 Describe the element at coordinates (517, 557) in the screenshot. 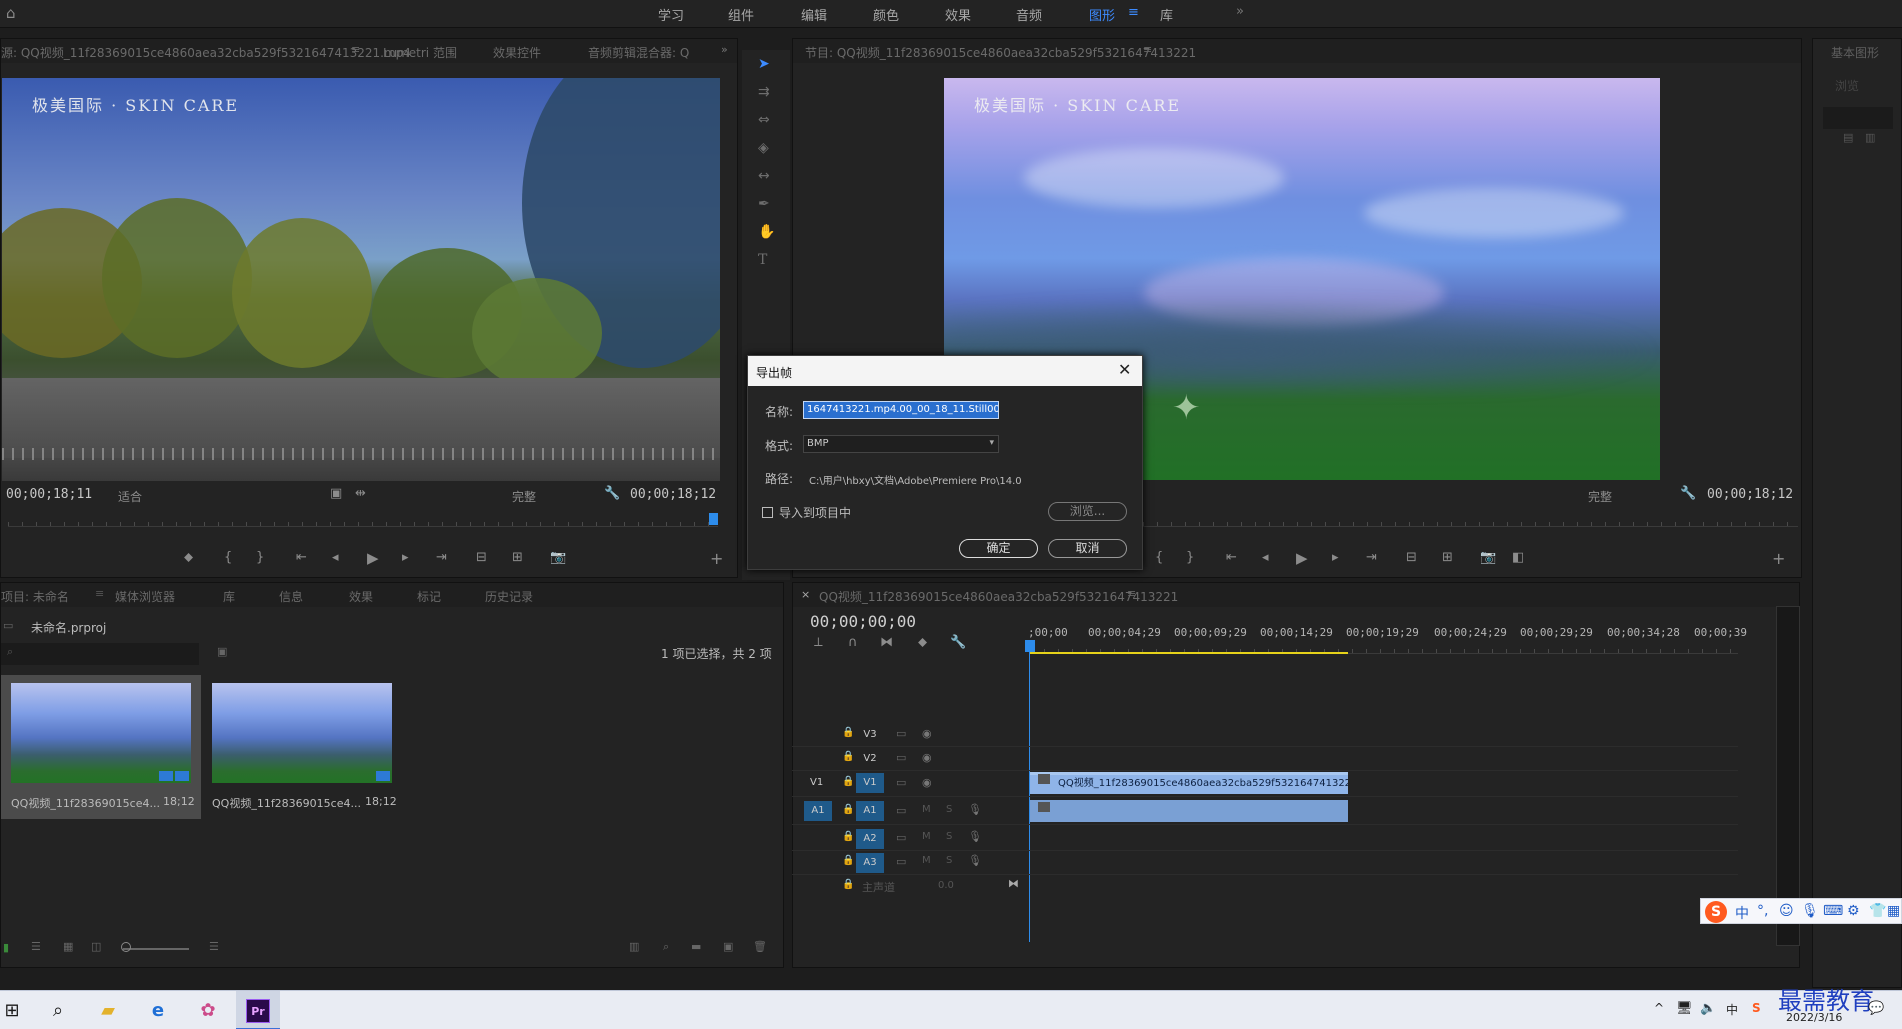

I see `overwrite-icon: ⊞` at that location.